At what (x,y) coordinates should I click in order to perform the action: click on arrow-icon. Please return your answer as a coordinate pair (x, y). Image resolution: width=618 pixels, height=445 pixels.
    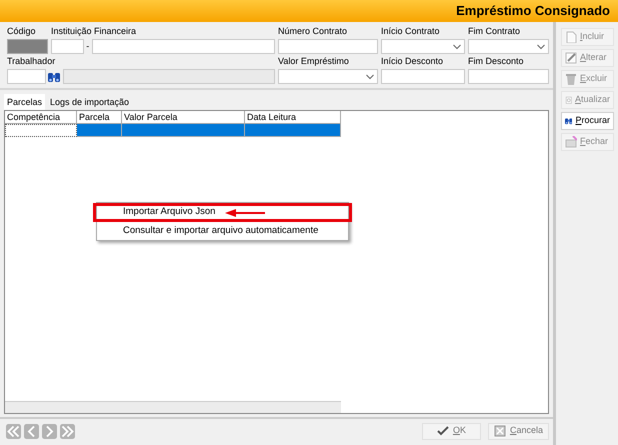
    Looking at the image, I should click on (245, 212).